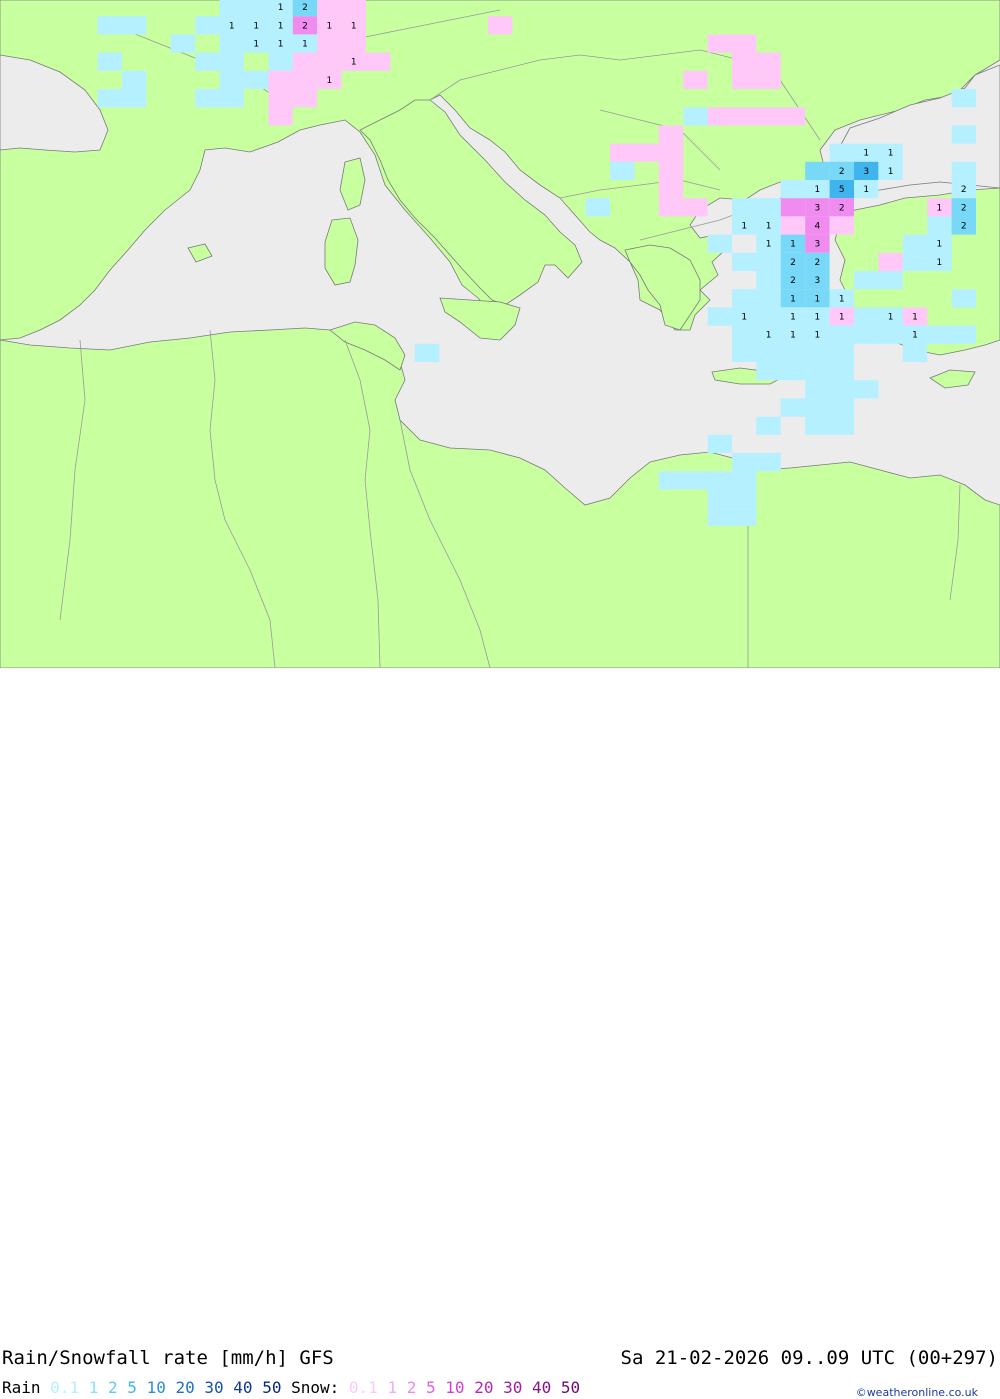 This screenshot has width=1000, height=1399. I want to click on snow-level-1: 1, so click(392, 1387).